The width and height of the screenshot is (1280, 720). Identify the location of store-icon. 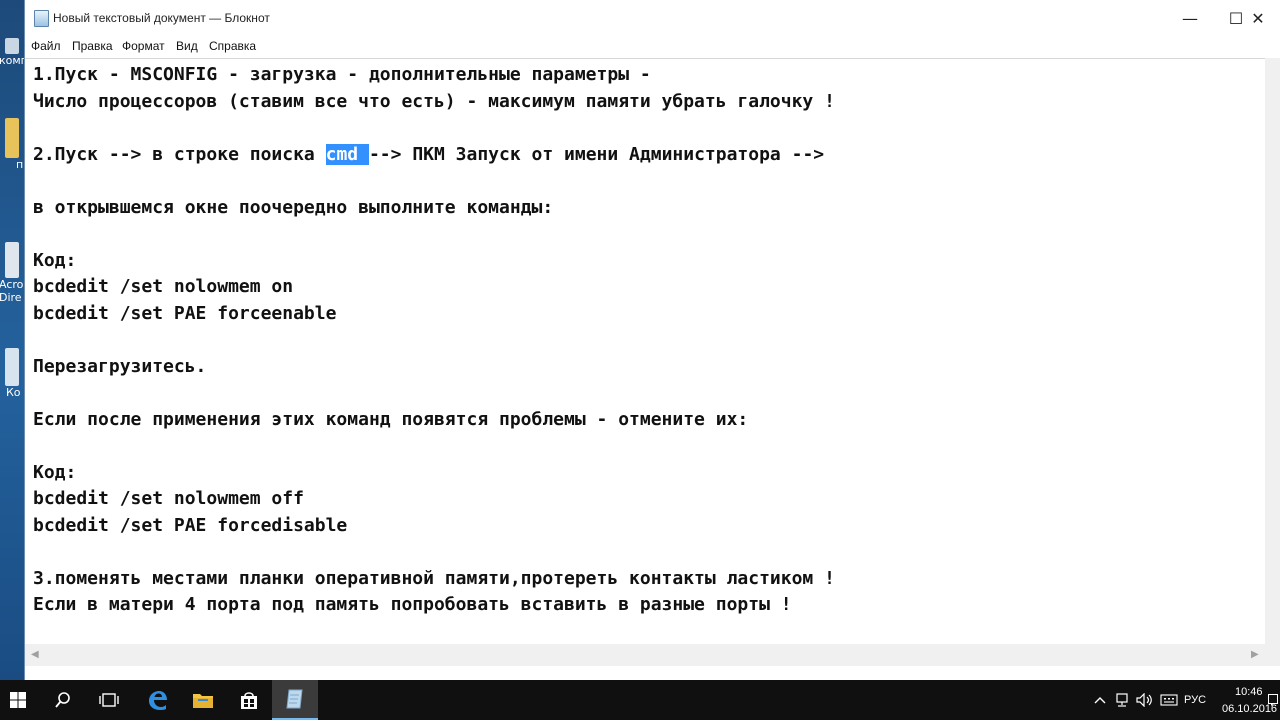
(249, 700).